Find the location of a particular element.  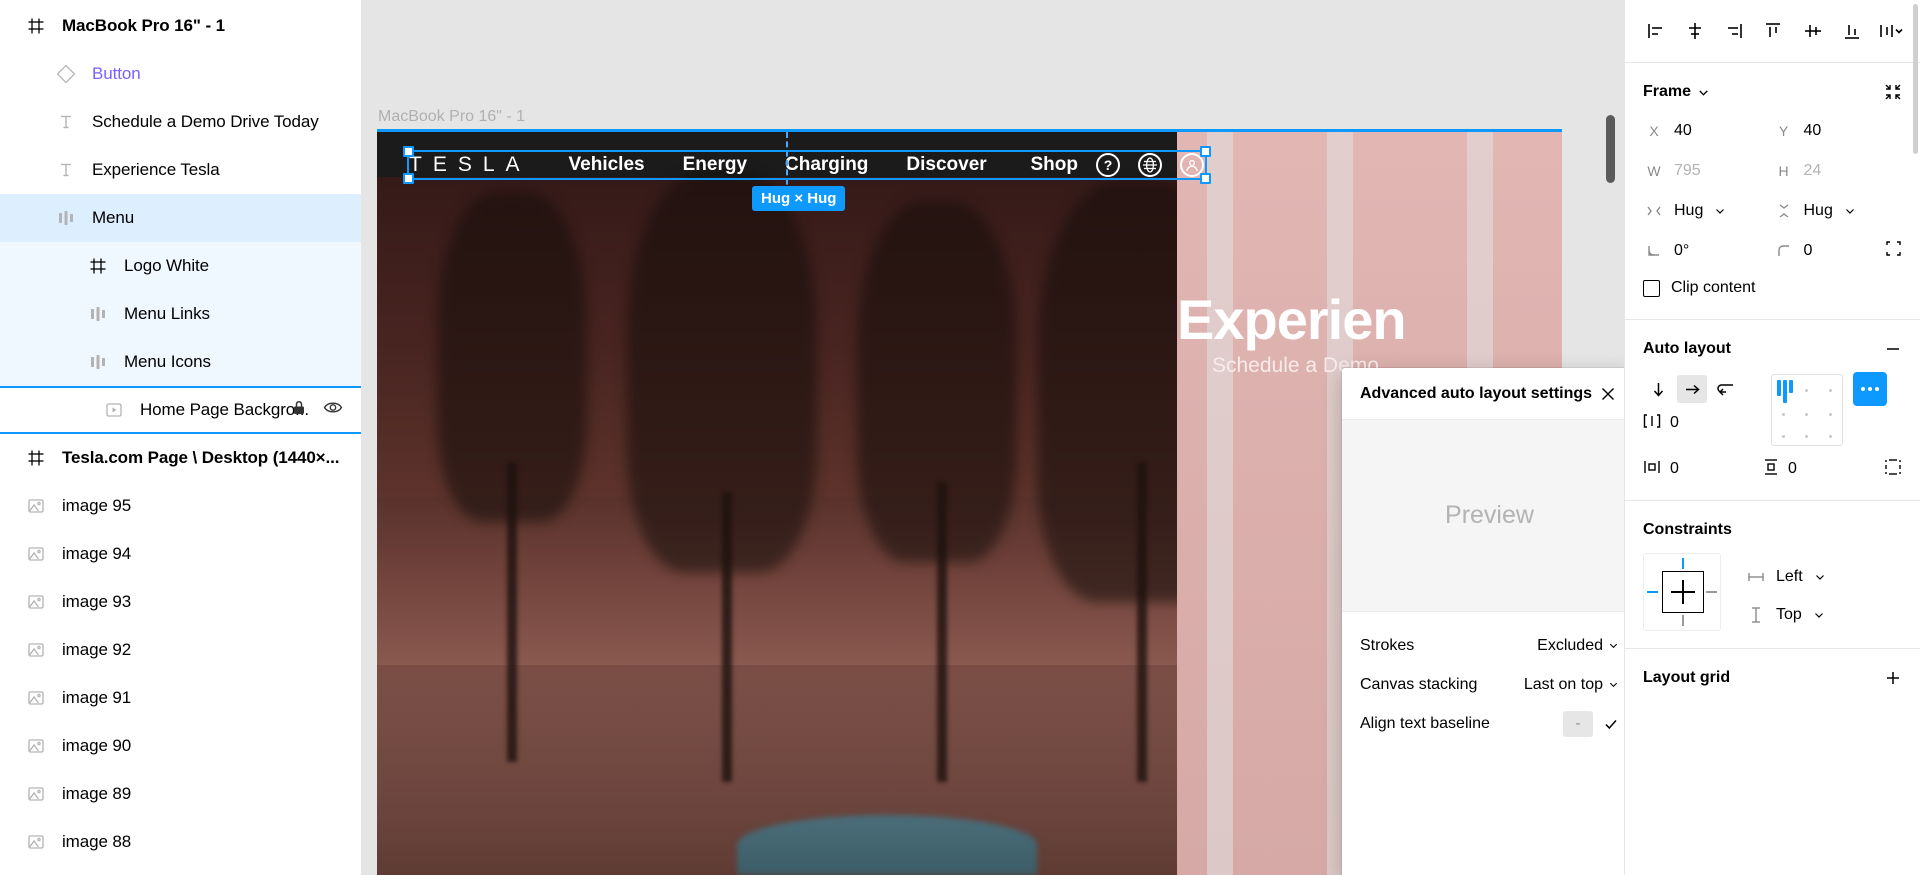

setting-row-canvas-stacking: Canvas stacking Last on top is located at coordinates (1489, 684).